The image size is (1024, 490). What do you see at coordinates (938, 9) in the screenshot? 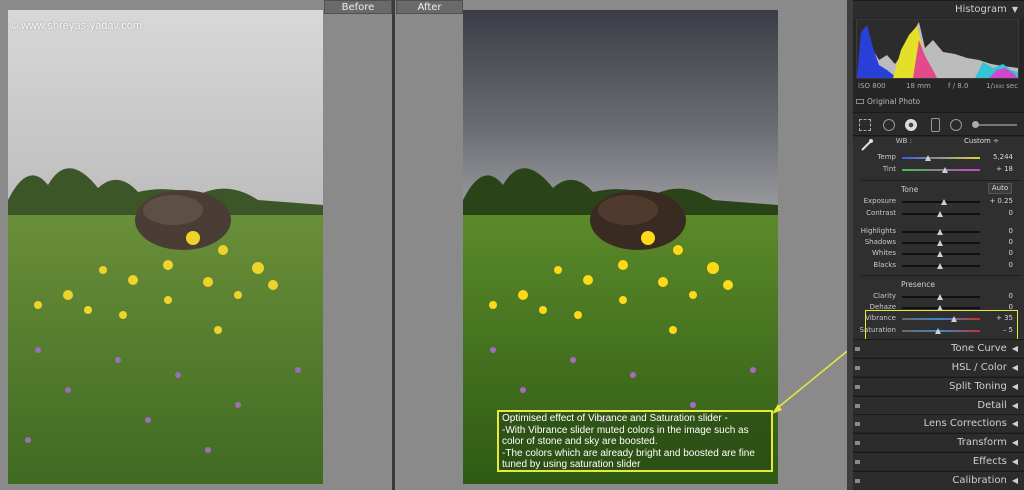
I see `histogram-header: Histogram ▼` at bounding box center [938, 9].